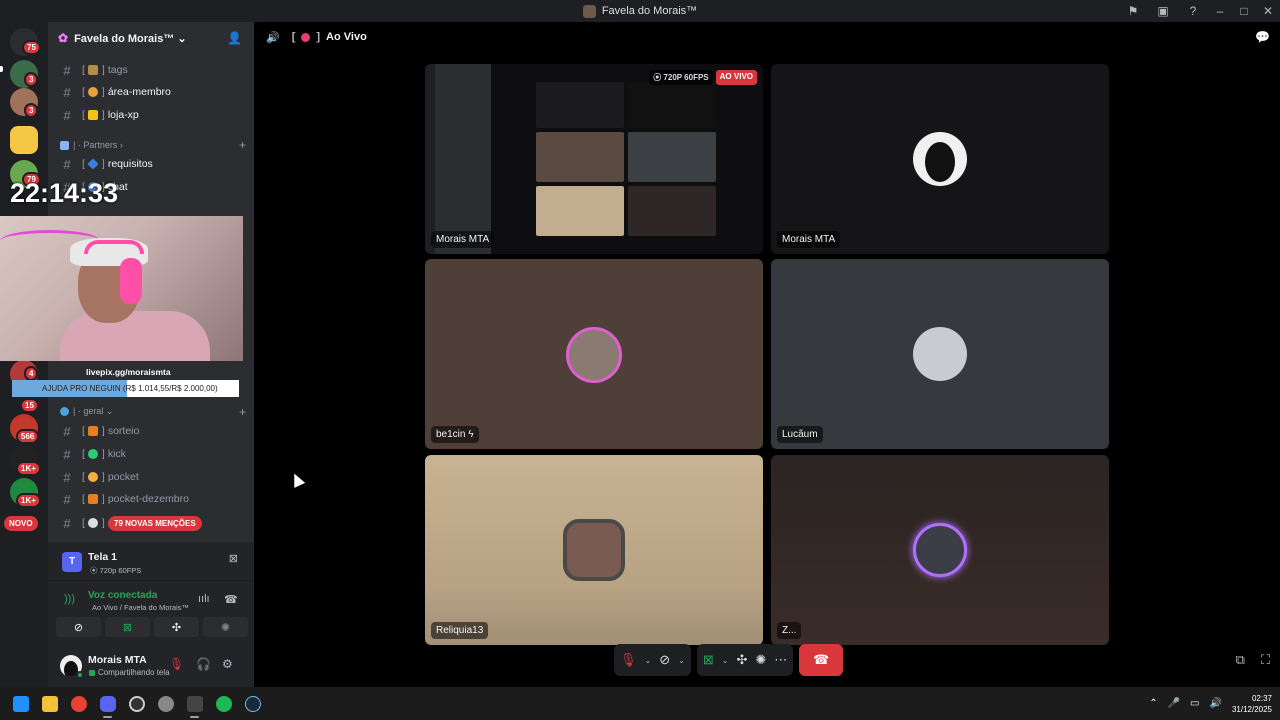  What do you see at coordinates (1153, 703) in the screenshot?
I see `chevron-up-icon: ⌃` at bounding box center [1153, 703].